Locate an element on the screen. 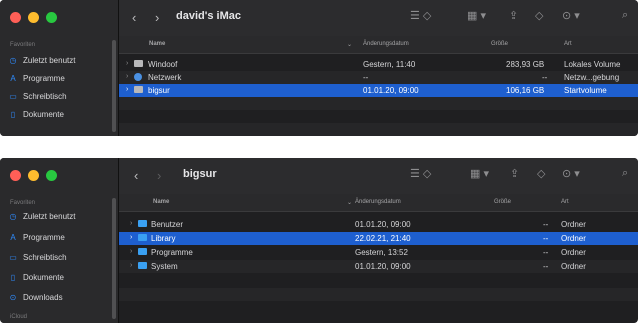 The image size is (638, 323). row-date: 01.01.20, 09:00 is located at coordinates (391, 90).